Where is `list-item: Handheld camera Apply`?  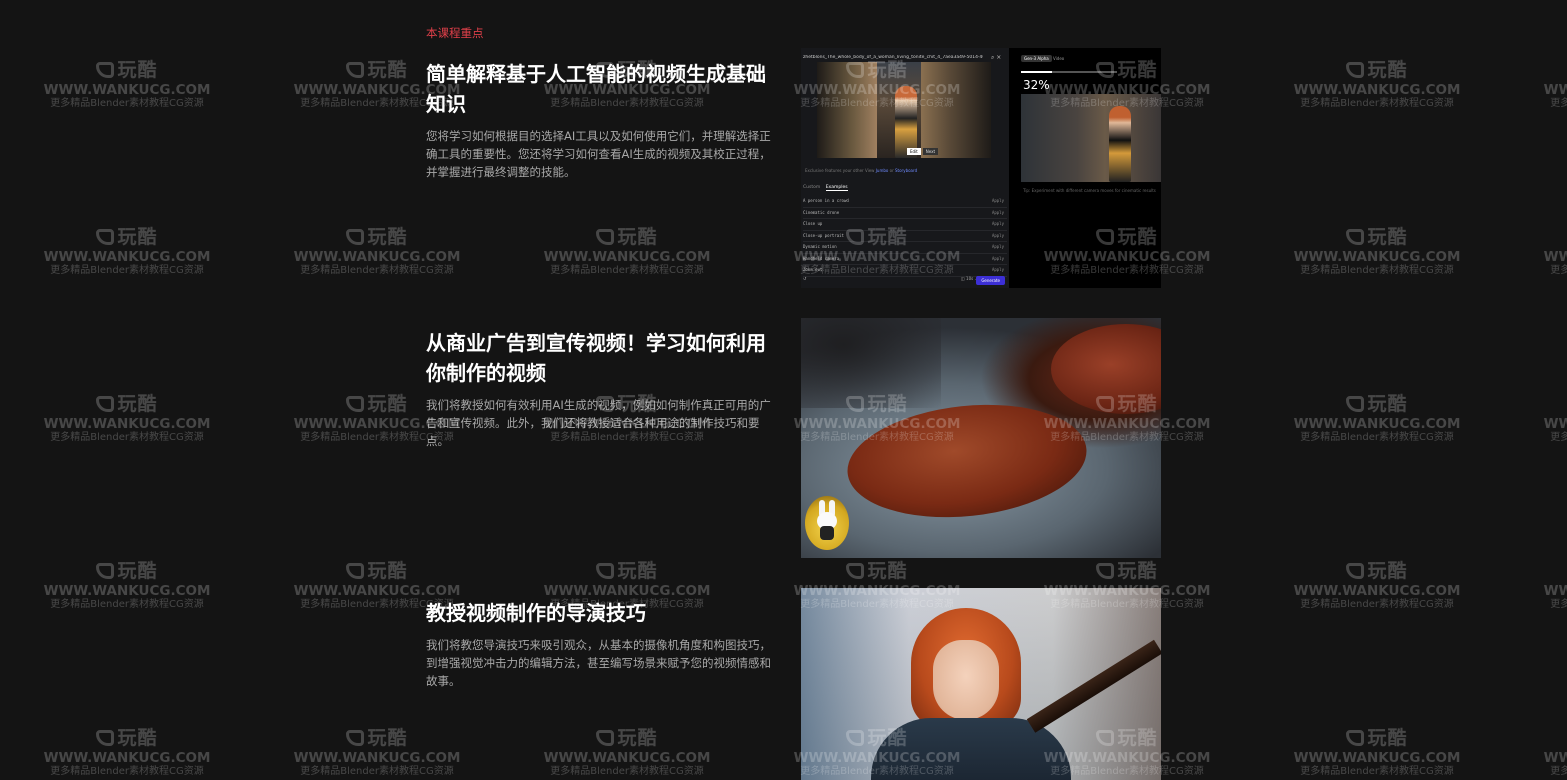
list-item: Handheld camera Apply is located at coordinates (905, 259).